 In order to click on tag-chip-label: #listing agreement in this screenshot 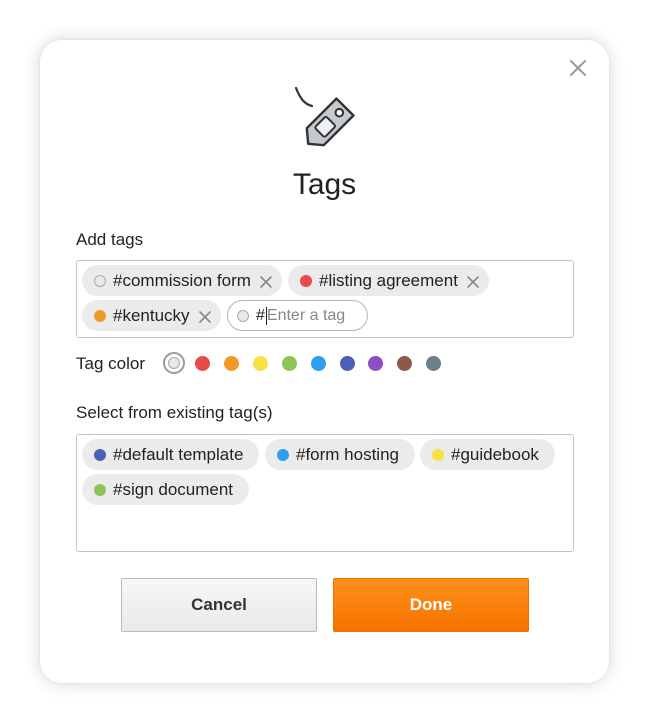, I will do `click(388, 280)`.